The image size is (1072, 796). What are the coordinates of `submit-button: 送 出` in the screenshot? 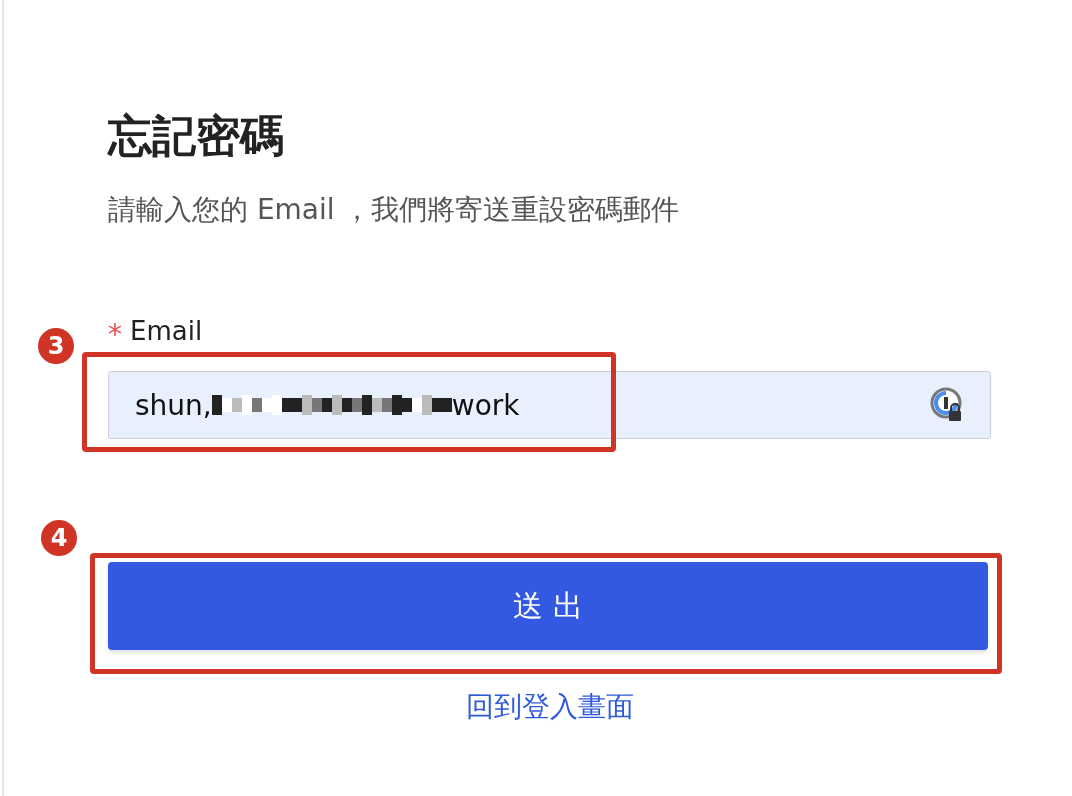 It's located at (548, 606).